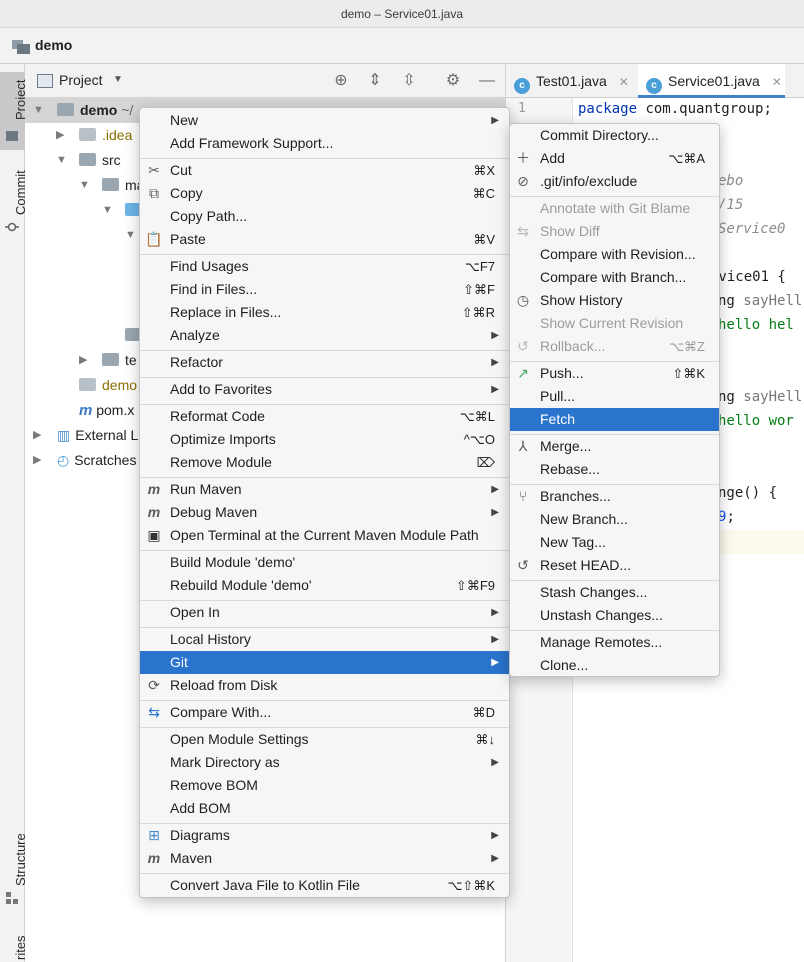 This screenshot has height=962, width=804. I want to click on left-tool-strip: Project Commit Structure rites, so click(14, 513).